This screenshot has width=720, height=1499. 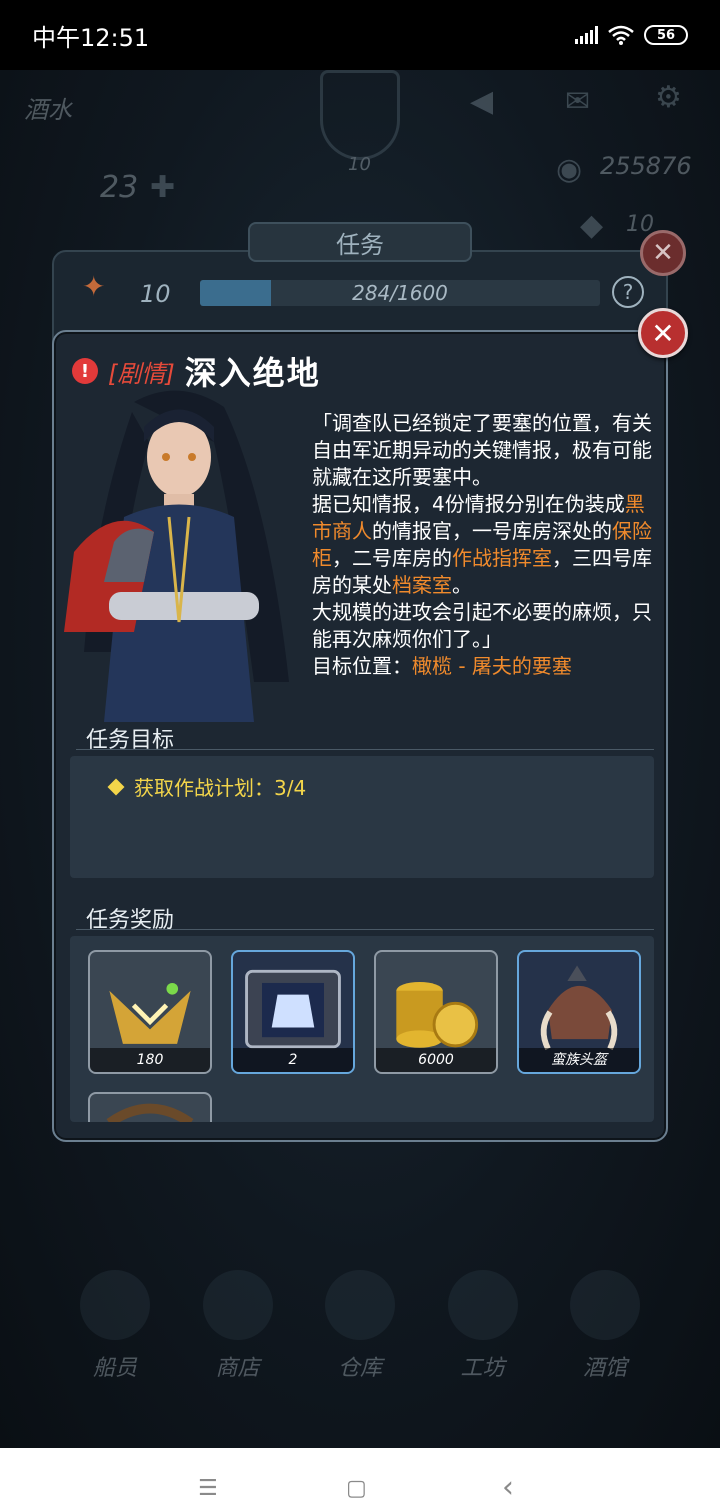 What do you see at coordinates (208, 1487) in the screenshot?
I see `menu-icon: ☰` at bounding box center [208, 1487].